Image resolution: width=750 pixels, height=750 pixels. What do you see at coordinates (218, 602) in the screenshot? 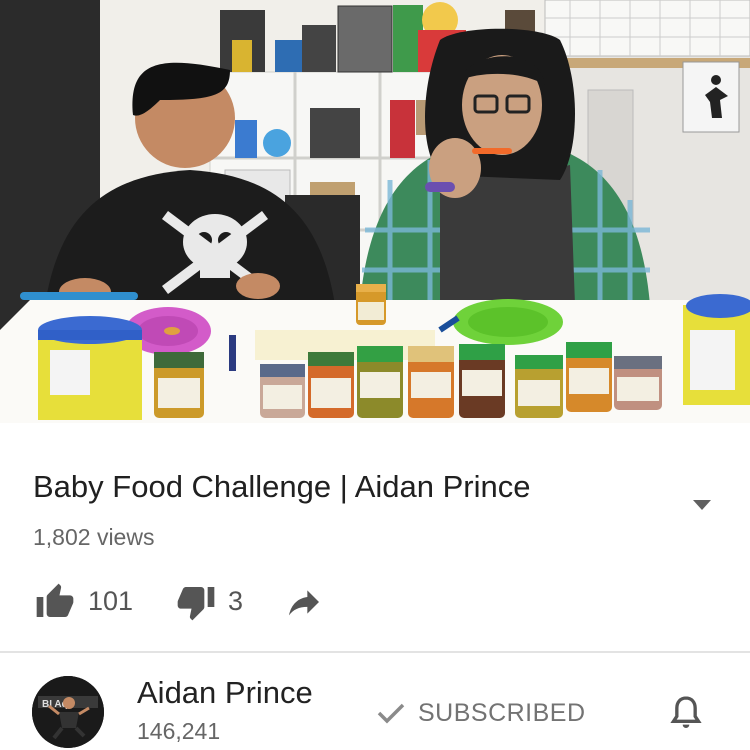
I see `dislike-button: 3` at bounding box center [218, 602].